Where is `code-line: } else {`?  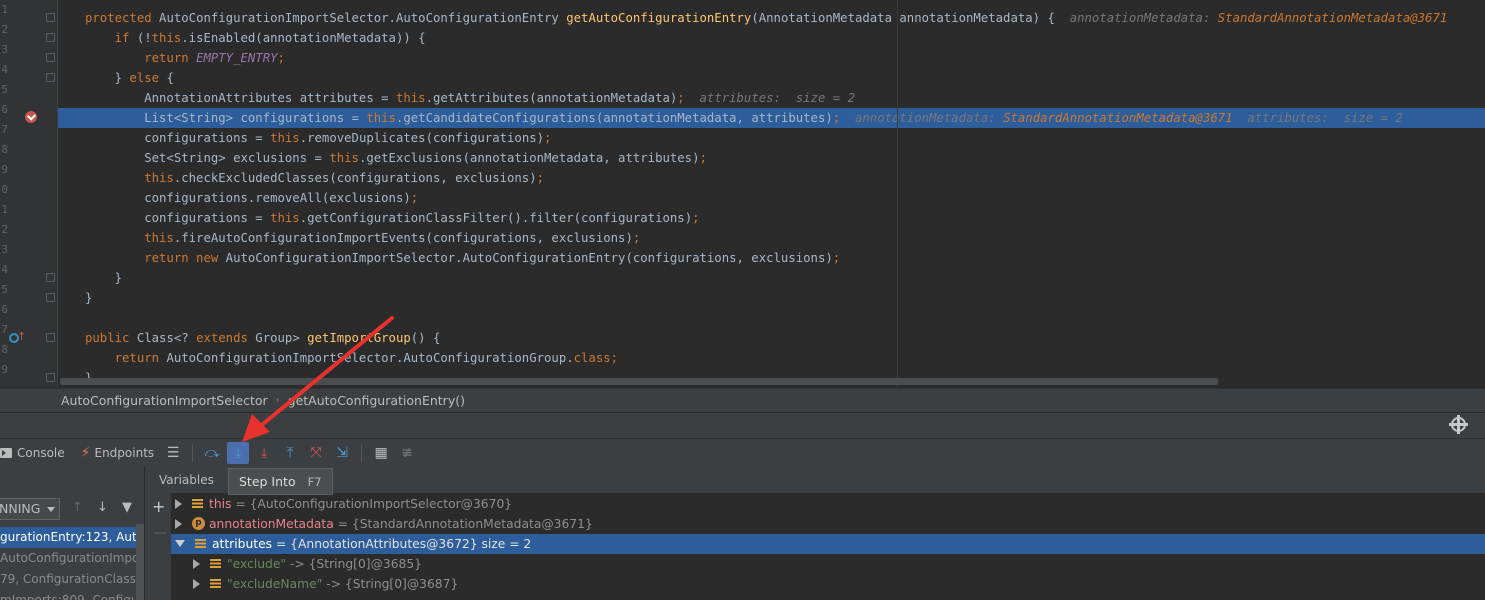 code-line: } else { is located at coordinates (771, 78).